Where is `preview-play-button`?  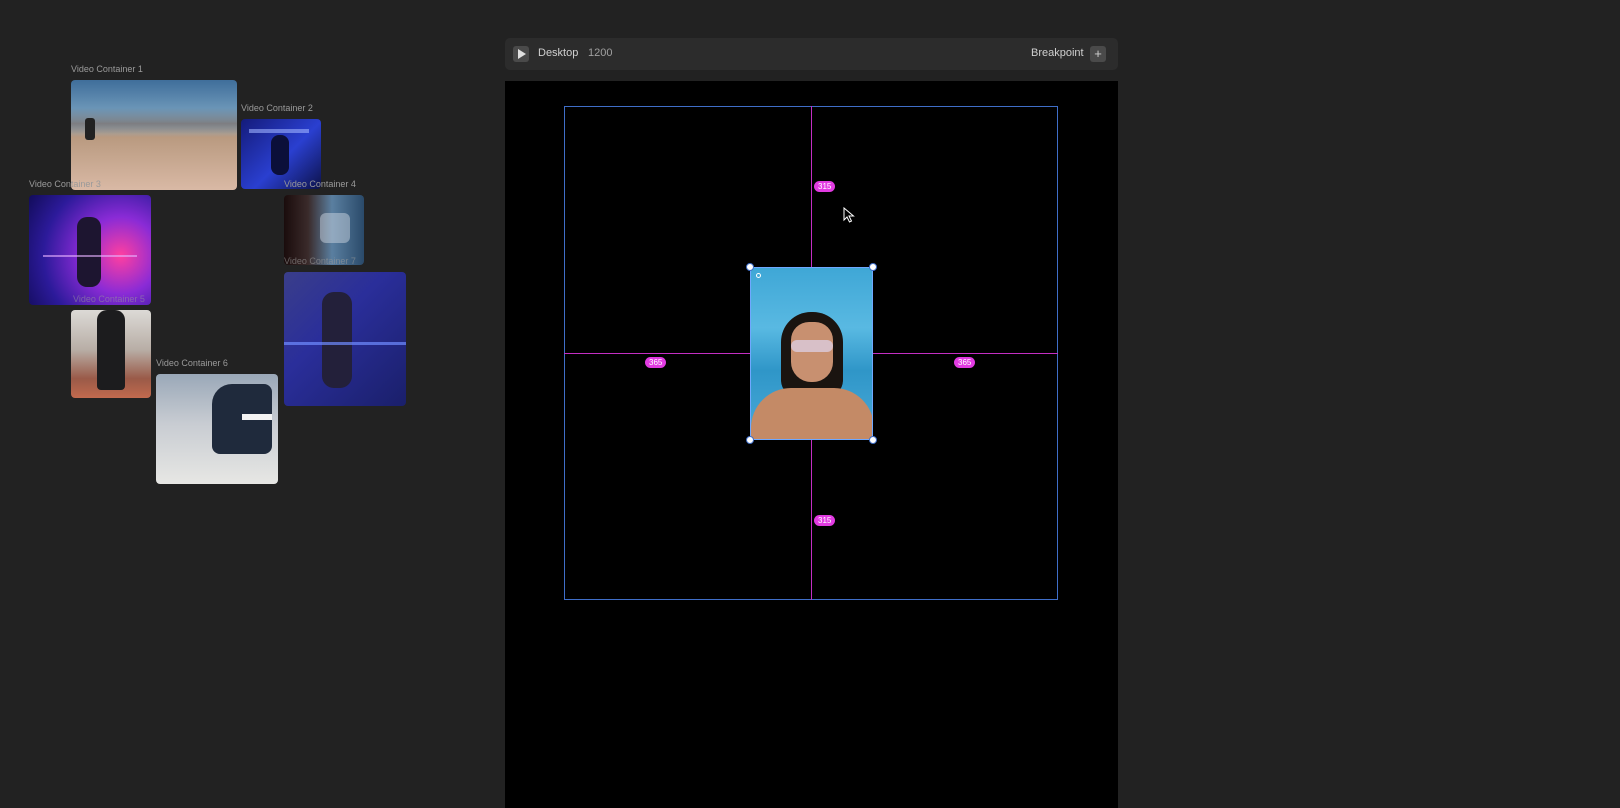 preview-play-button is located at coordinates (521, 54).